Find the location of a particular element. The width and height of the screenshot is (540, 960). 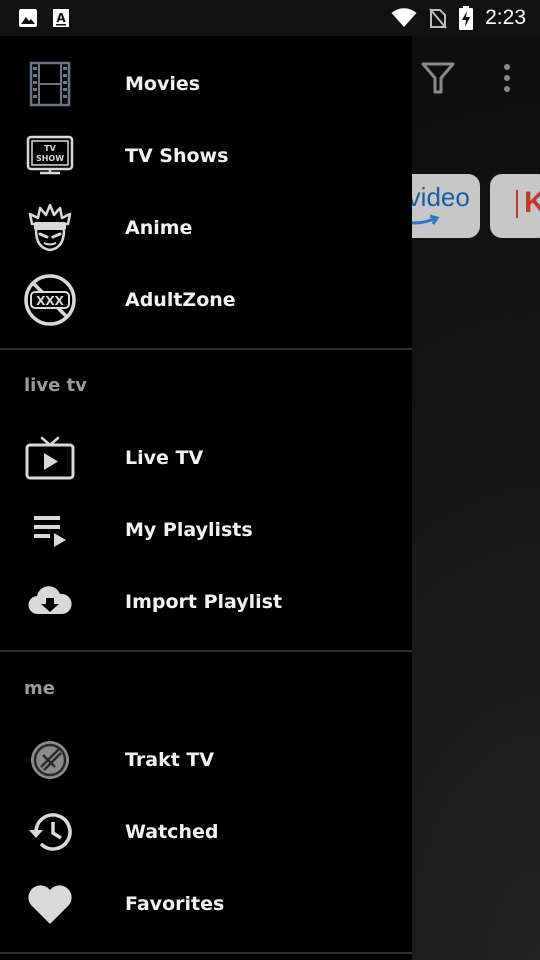

drawer-item-label: Import Playlist is located at coordinates (204, 602).